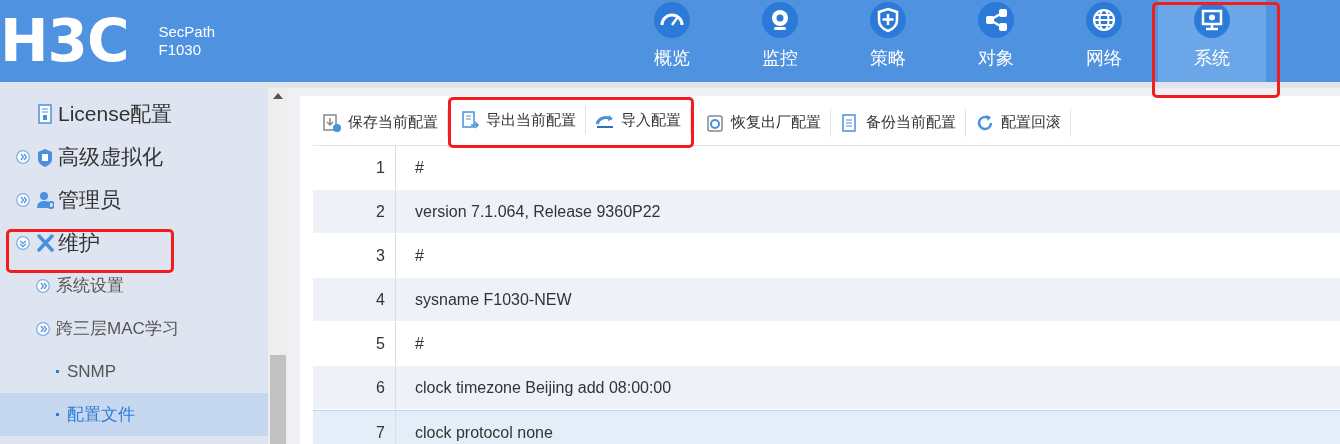  Describe the element at coordinates (483, 432) in the screenshot. I see `code-line: clock protocol none` at that location.